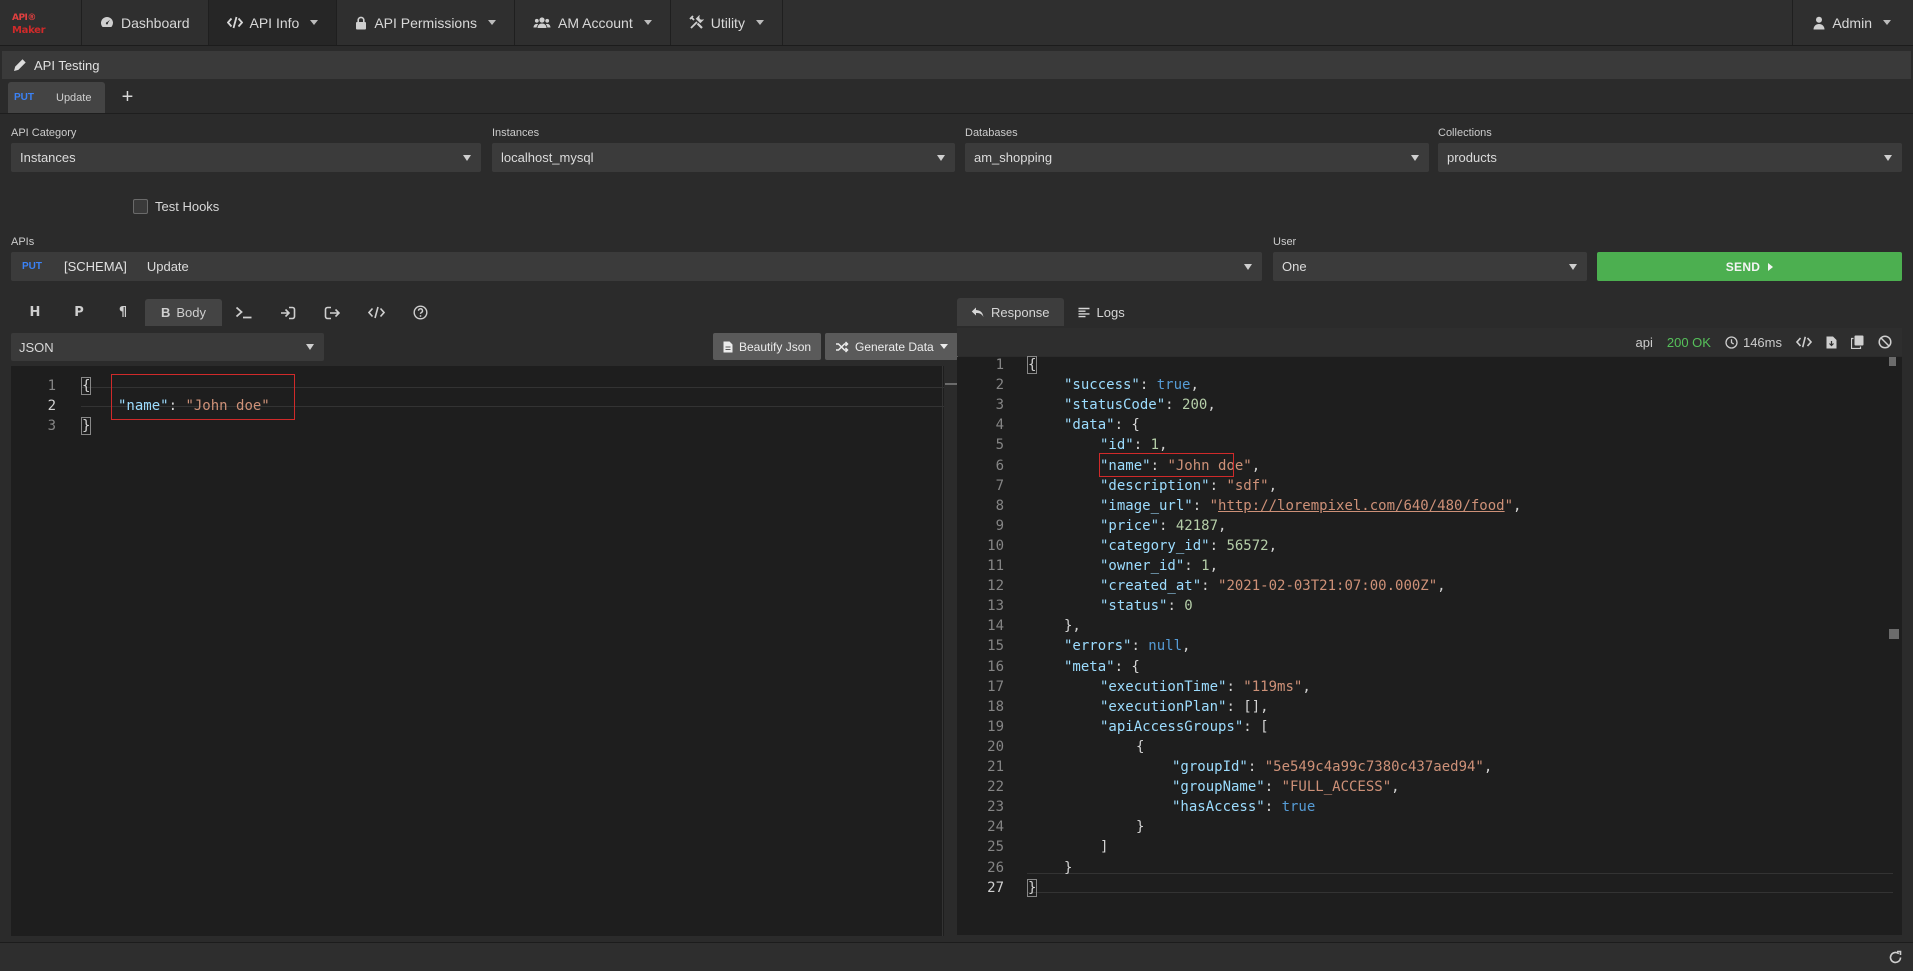  What do you see at coordinates (183, 312) in the screenshot?
I see `body-tab: B Body` at bounding box center [183, 312].